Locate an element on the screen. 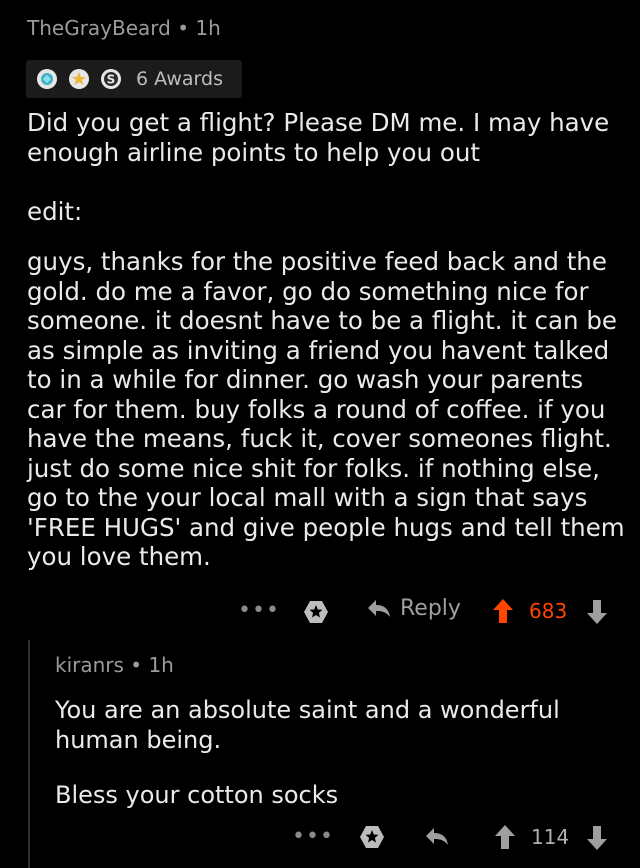  reply-username: kiranrs is located at coordinates (89, 665).